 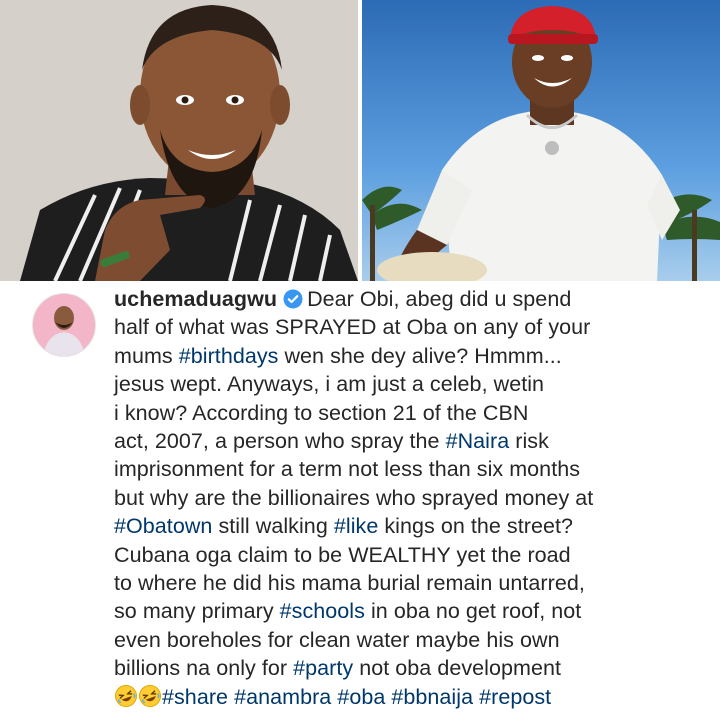 What do you see at coordinates (432, 697) in the screenshot?
I see `hashtag-link: #bbnaija` at bounding box center [432, 697].